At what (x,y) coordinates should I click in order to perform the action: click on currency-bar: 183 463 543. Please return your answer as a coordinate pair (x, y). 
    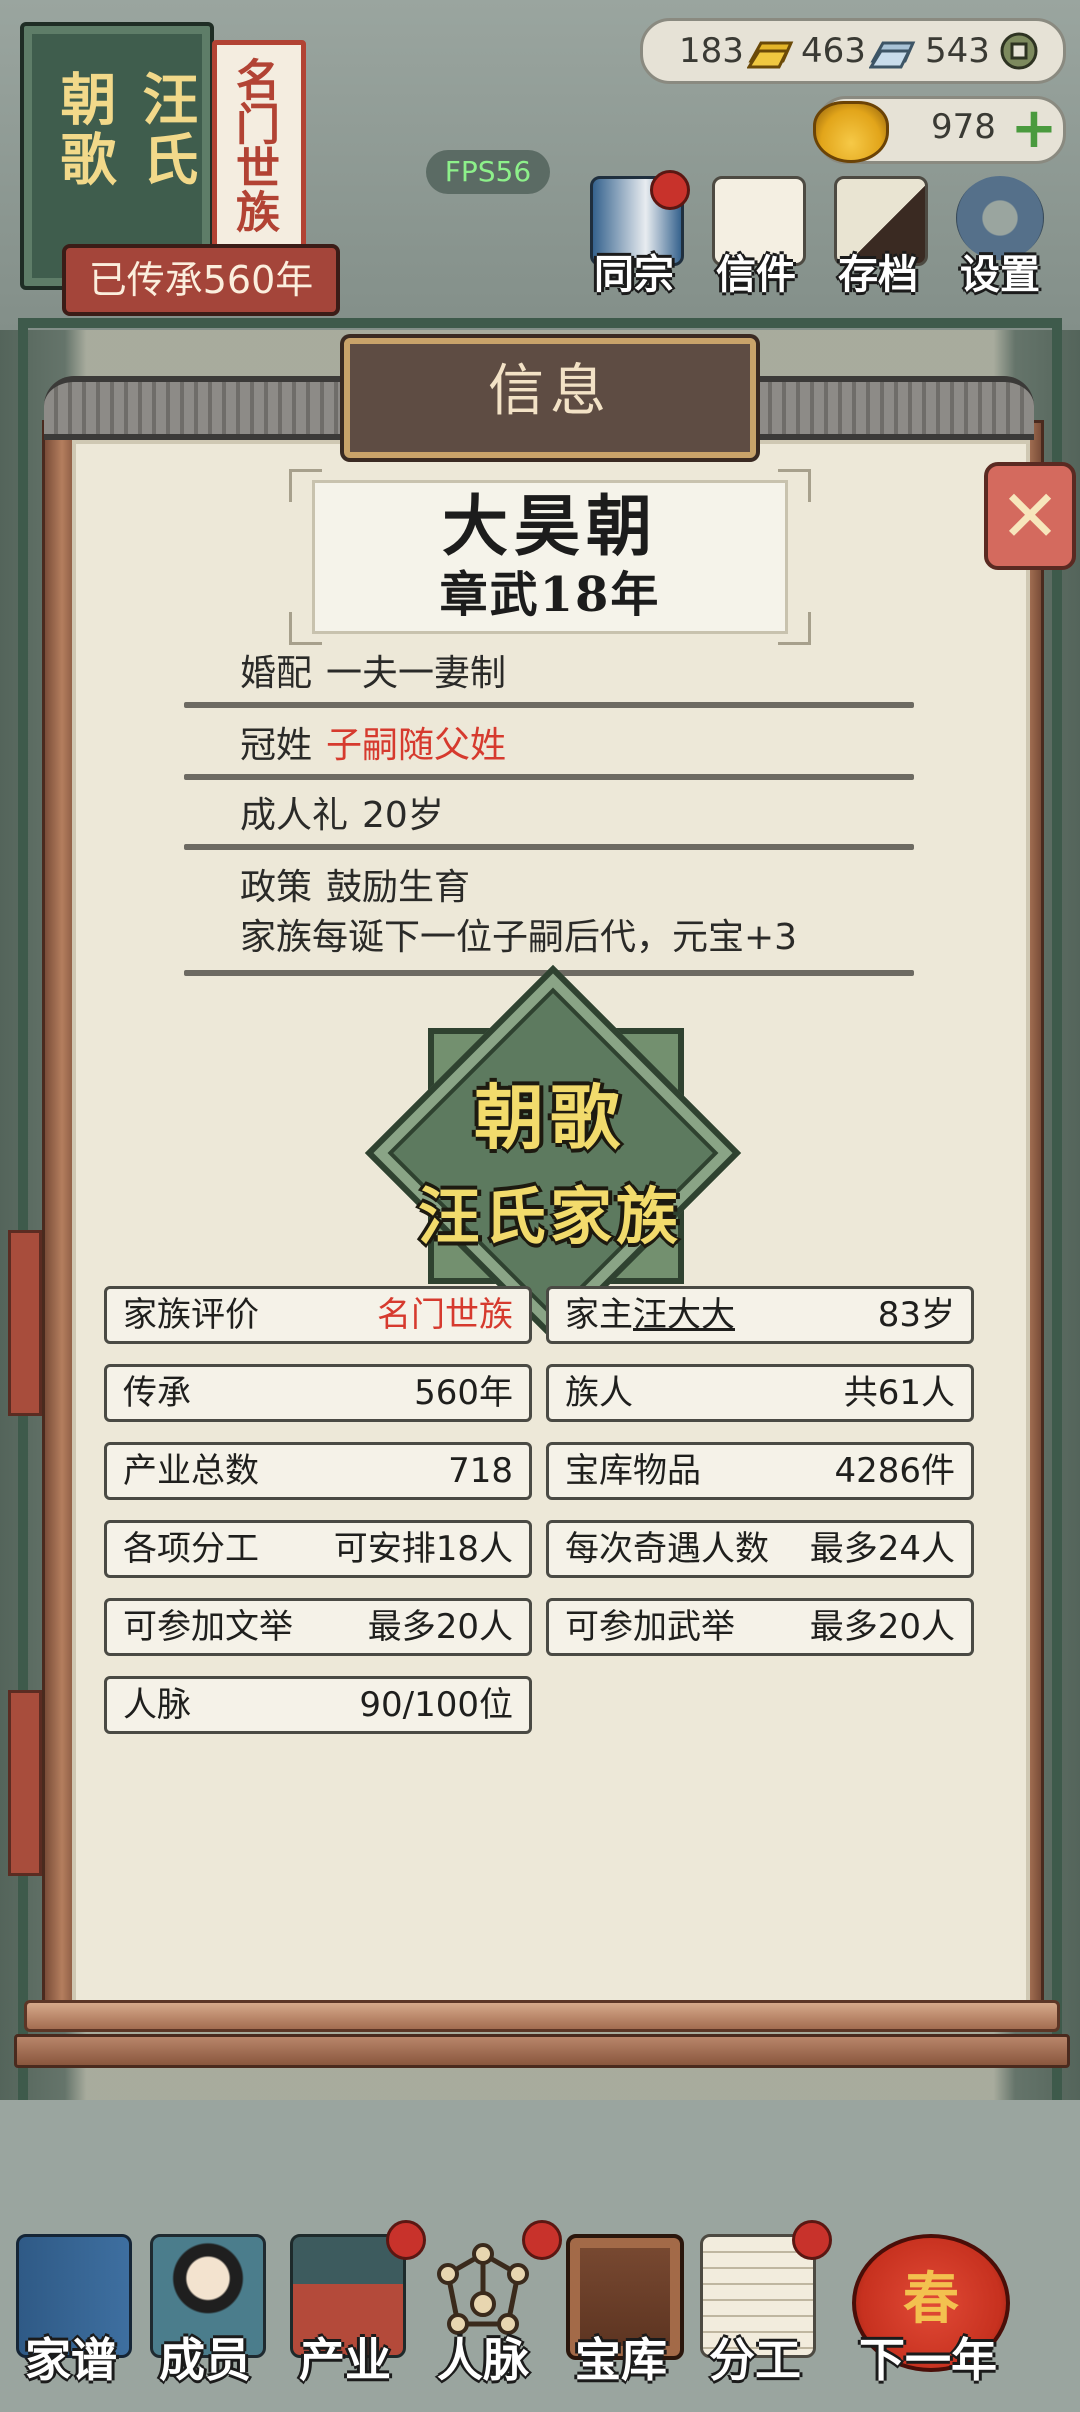
    Looking at the image, I should click on (853, 51).